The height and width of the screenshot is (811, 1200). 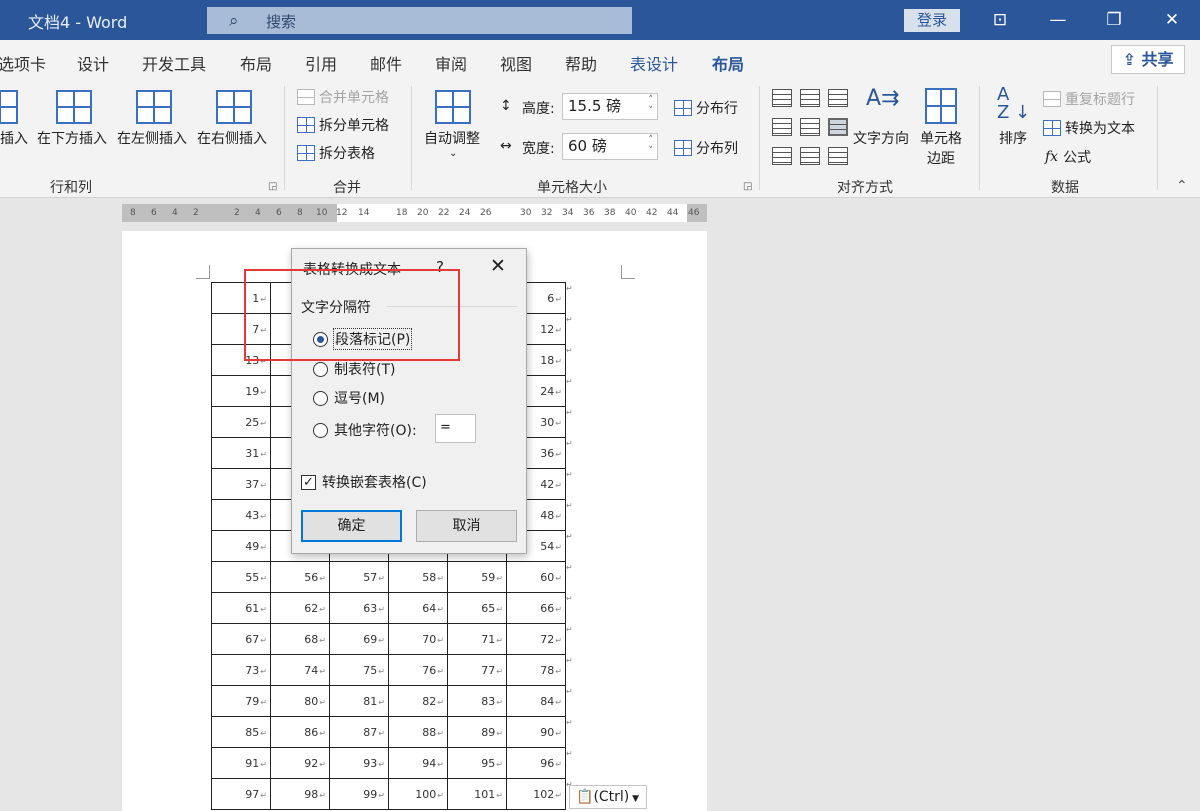 What do you see at coordinates (782, 156) in the screenshot?
I see `align-bottom-left-icon` at bounding box center [782, 156].